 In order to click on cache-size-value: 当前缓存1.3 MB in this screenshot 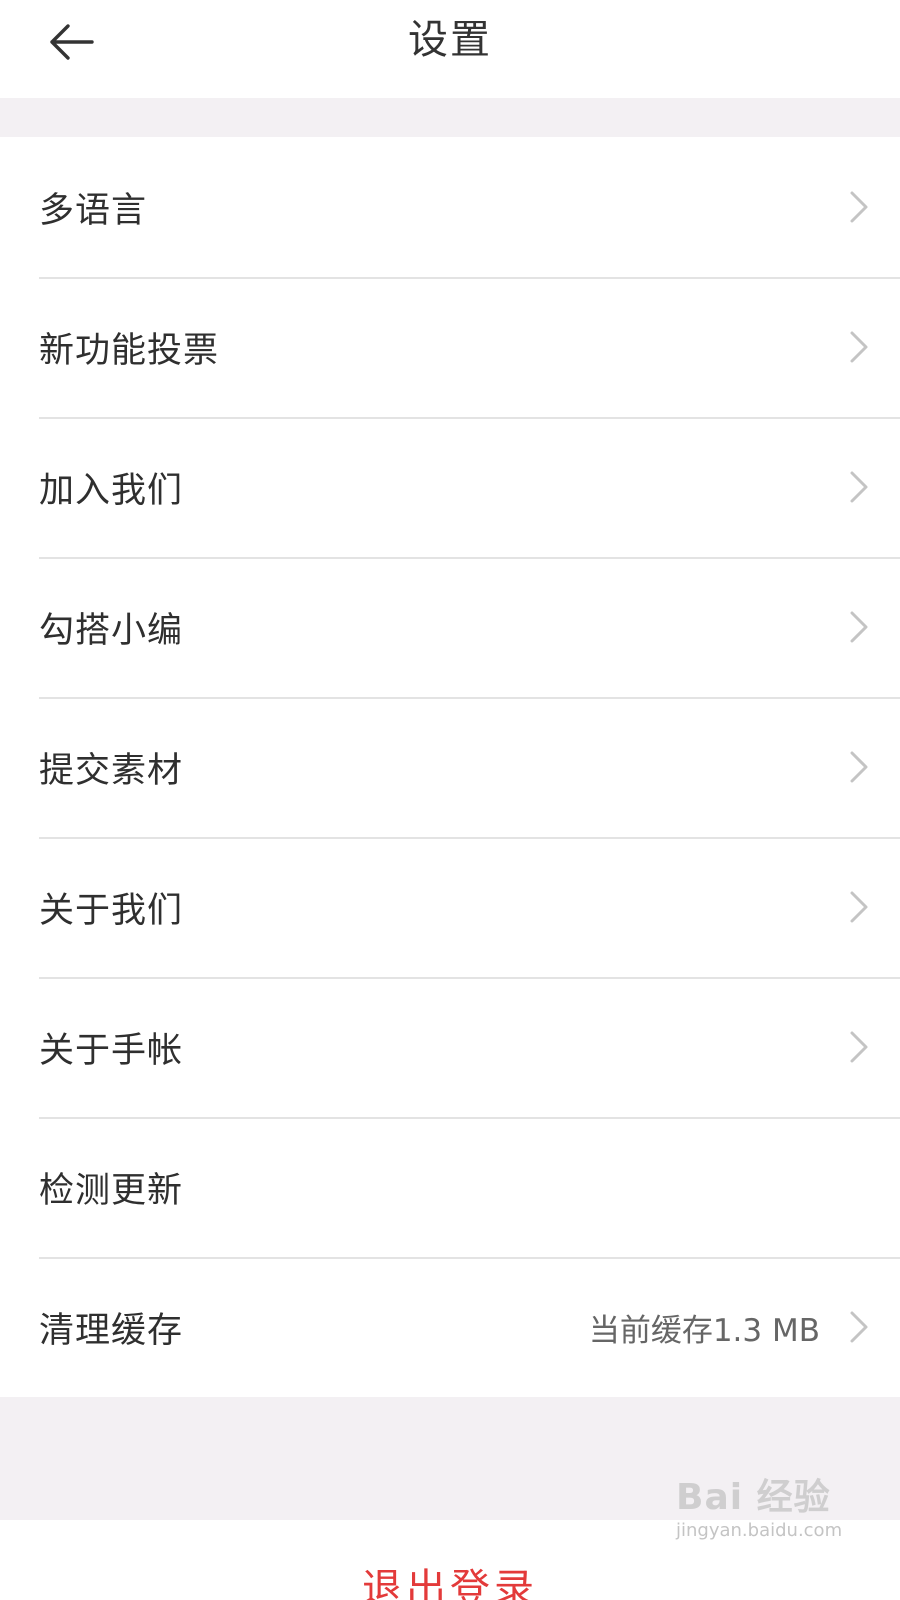, I will do `click(704, 1330)`.